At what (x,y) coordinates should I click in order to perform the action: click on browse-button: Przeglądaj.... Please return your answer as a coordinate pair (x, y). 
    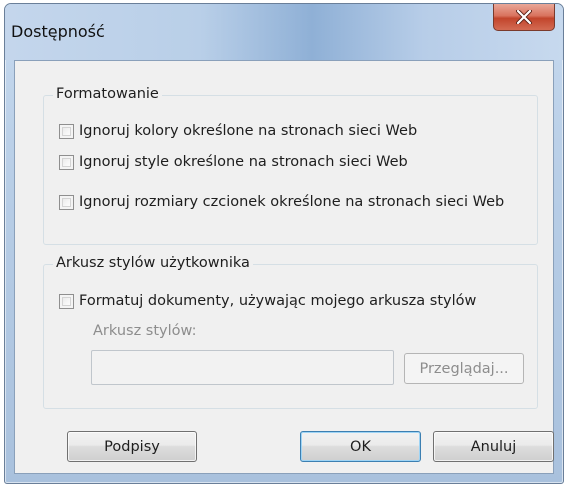
    Looking at the image, I should click on (464, 368).